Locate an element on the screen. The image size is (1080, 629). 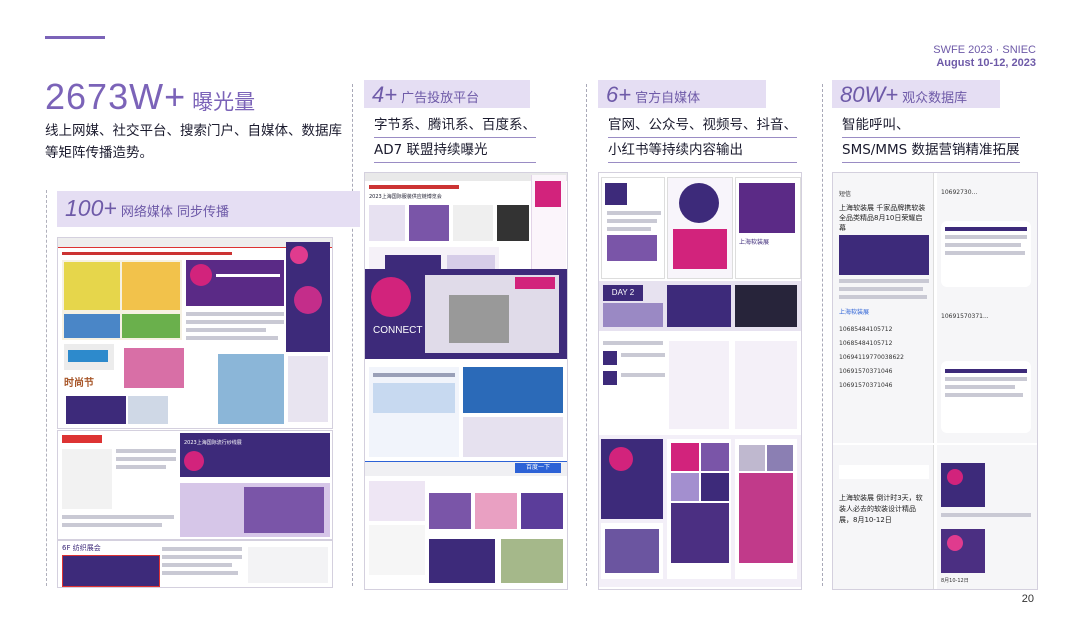
column-number: 6+ is located at coordinates (619, 94).